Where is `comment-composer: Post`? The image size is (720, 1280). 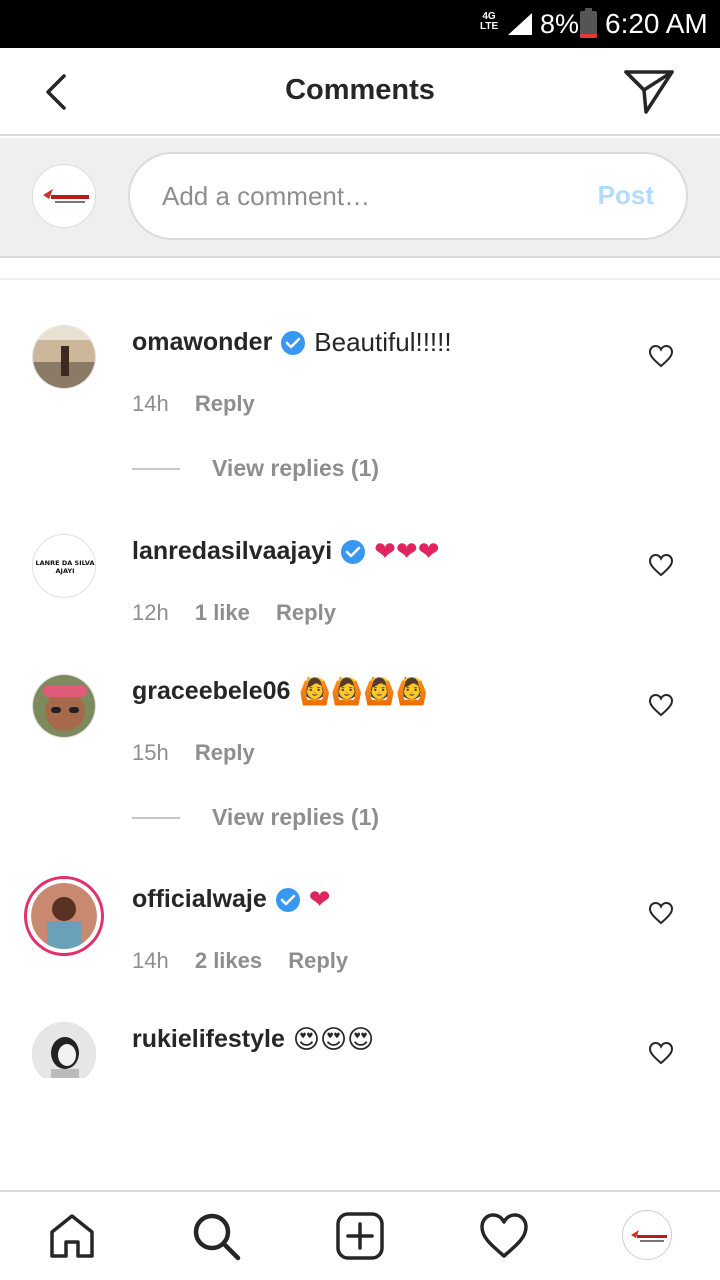 comment-composer: Post is located at coordinates (360, 198).